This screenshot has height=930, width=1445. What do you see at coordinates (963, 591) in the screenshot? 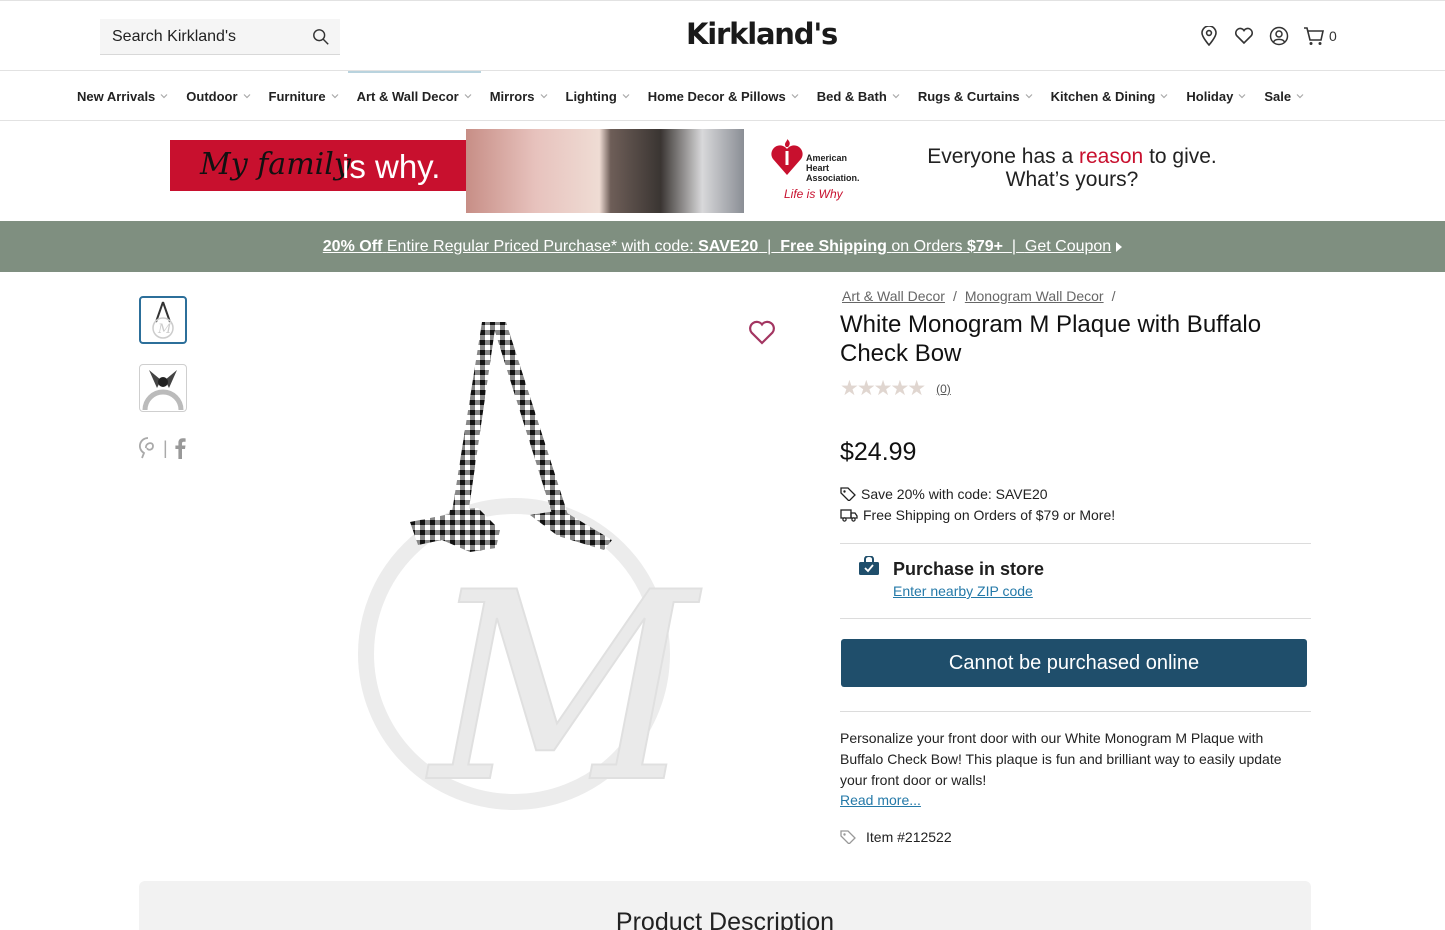
I see `zip-code-link: Enter nearby ZIP code` at bounding box center [963, 591].